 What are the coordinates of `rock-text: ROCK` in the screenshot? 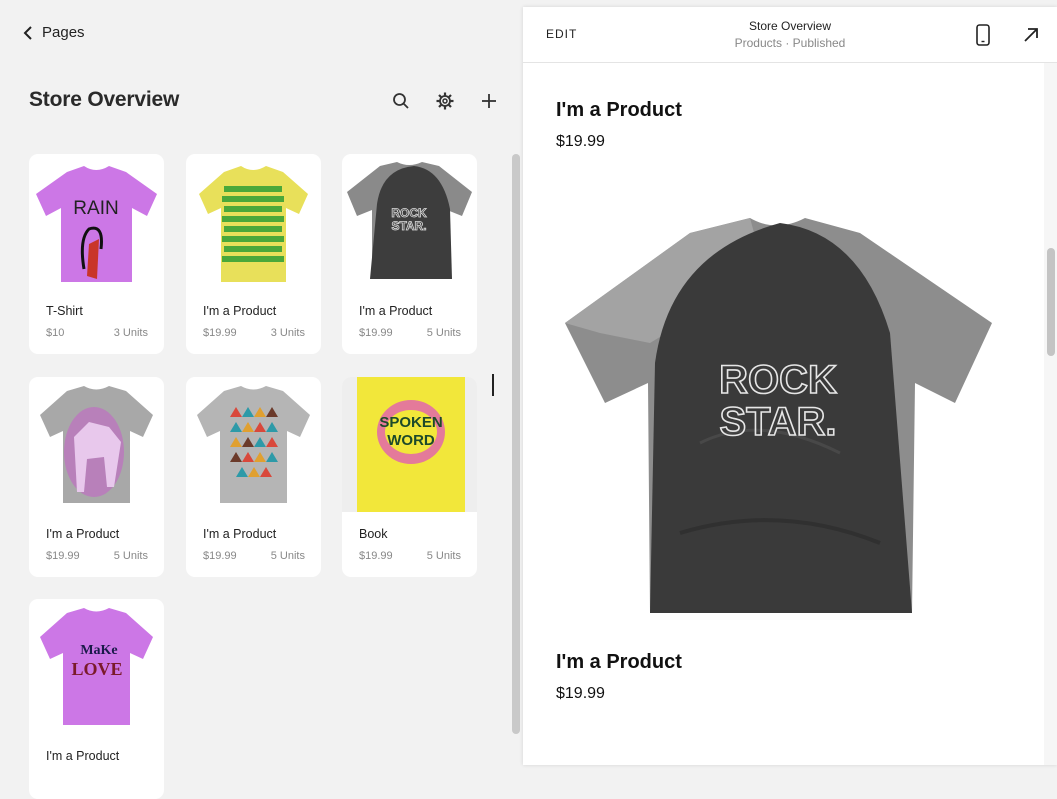 It's located at (778, 380).